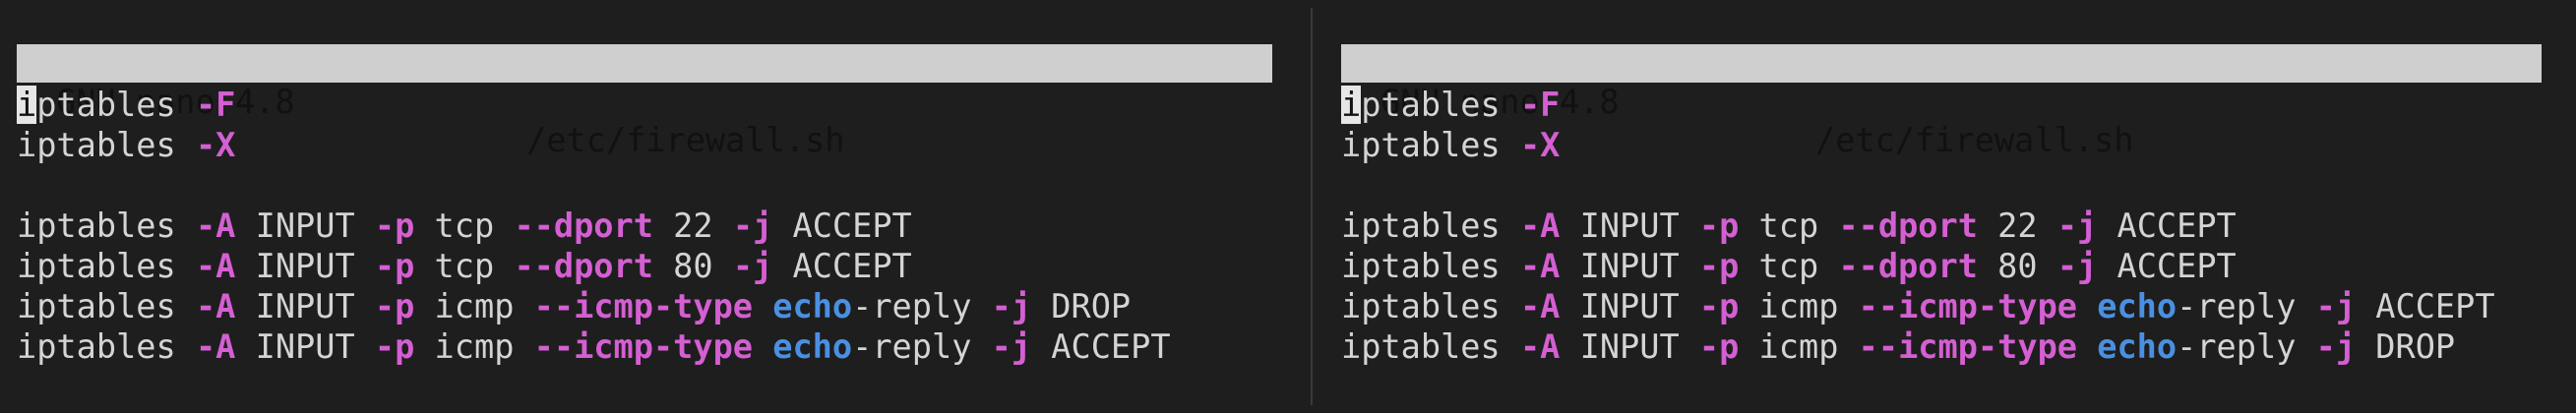  What do you see at coordinates (1312, 206) in the screenshot?
I see `pane-divider` at bounding box center [1312, 206].